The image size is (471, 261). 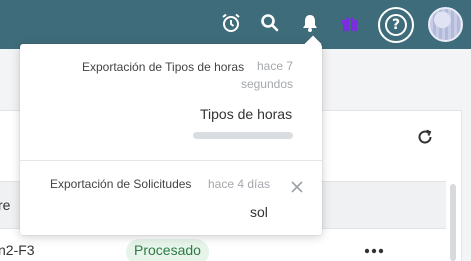 What do you see at coordinates (259, 212) in the screenshot?
I see `notification-file-name: sol` at bounding box center [259, 212].